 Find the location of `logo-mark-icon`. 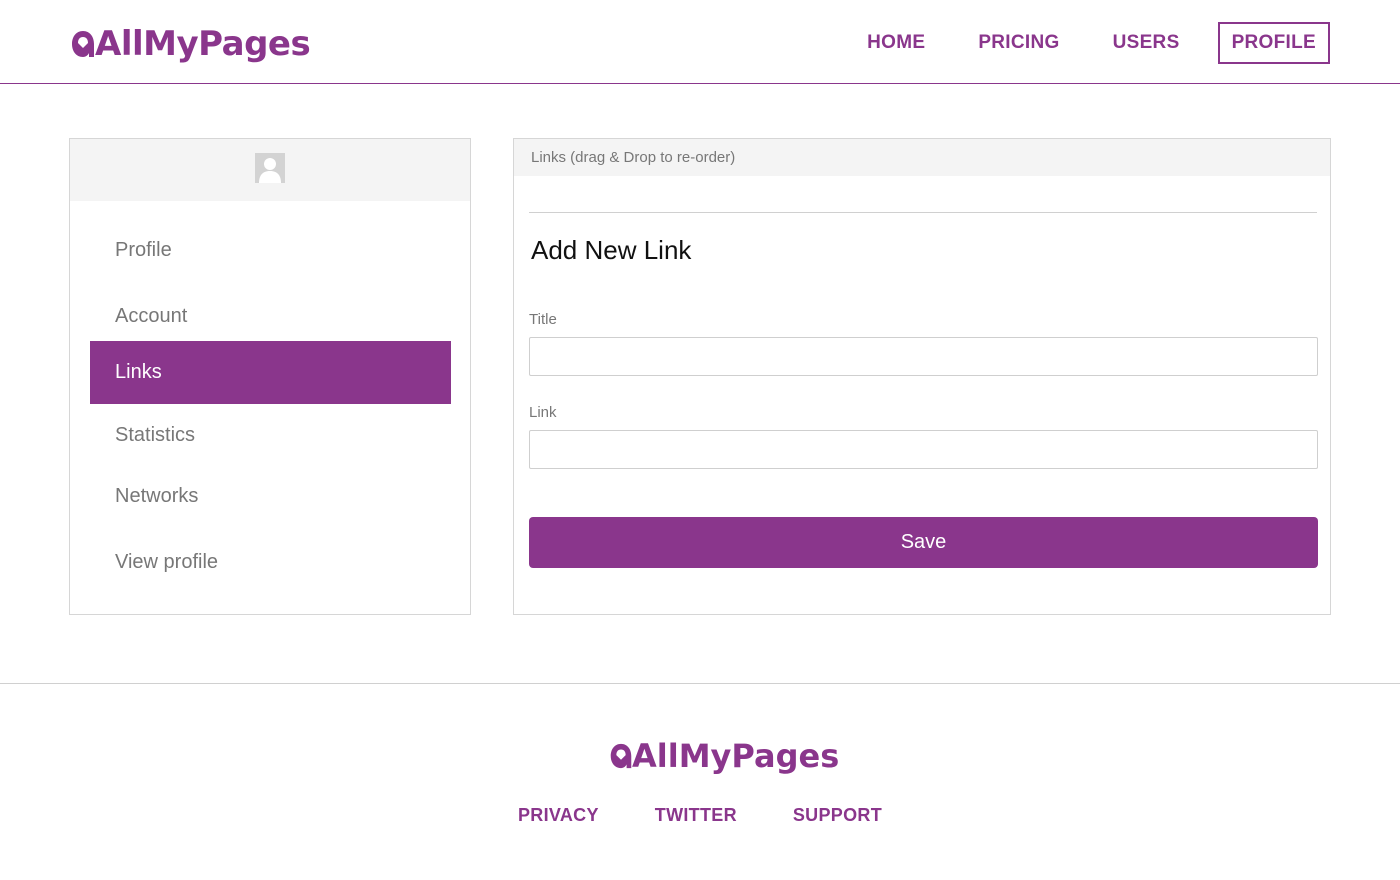

logo-mark-icon is located at coordinates (83, 44).